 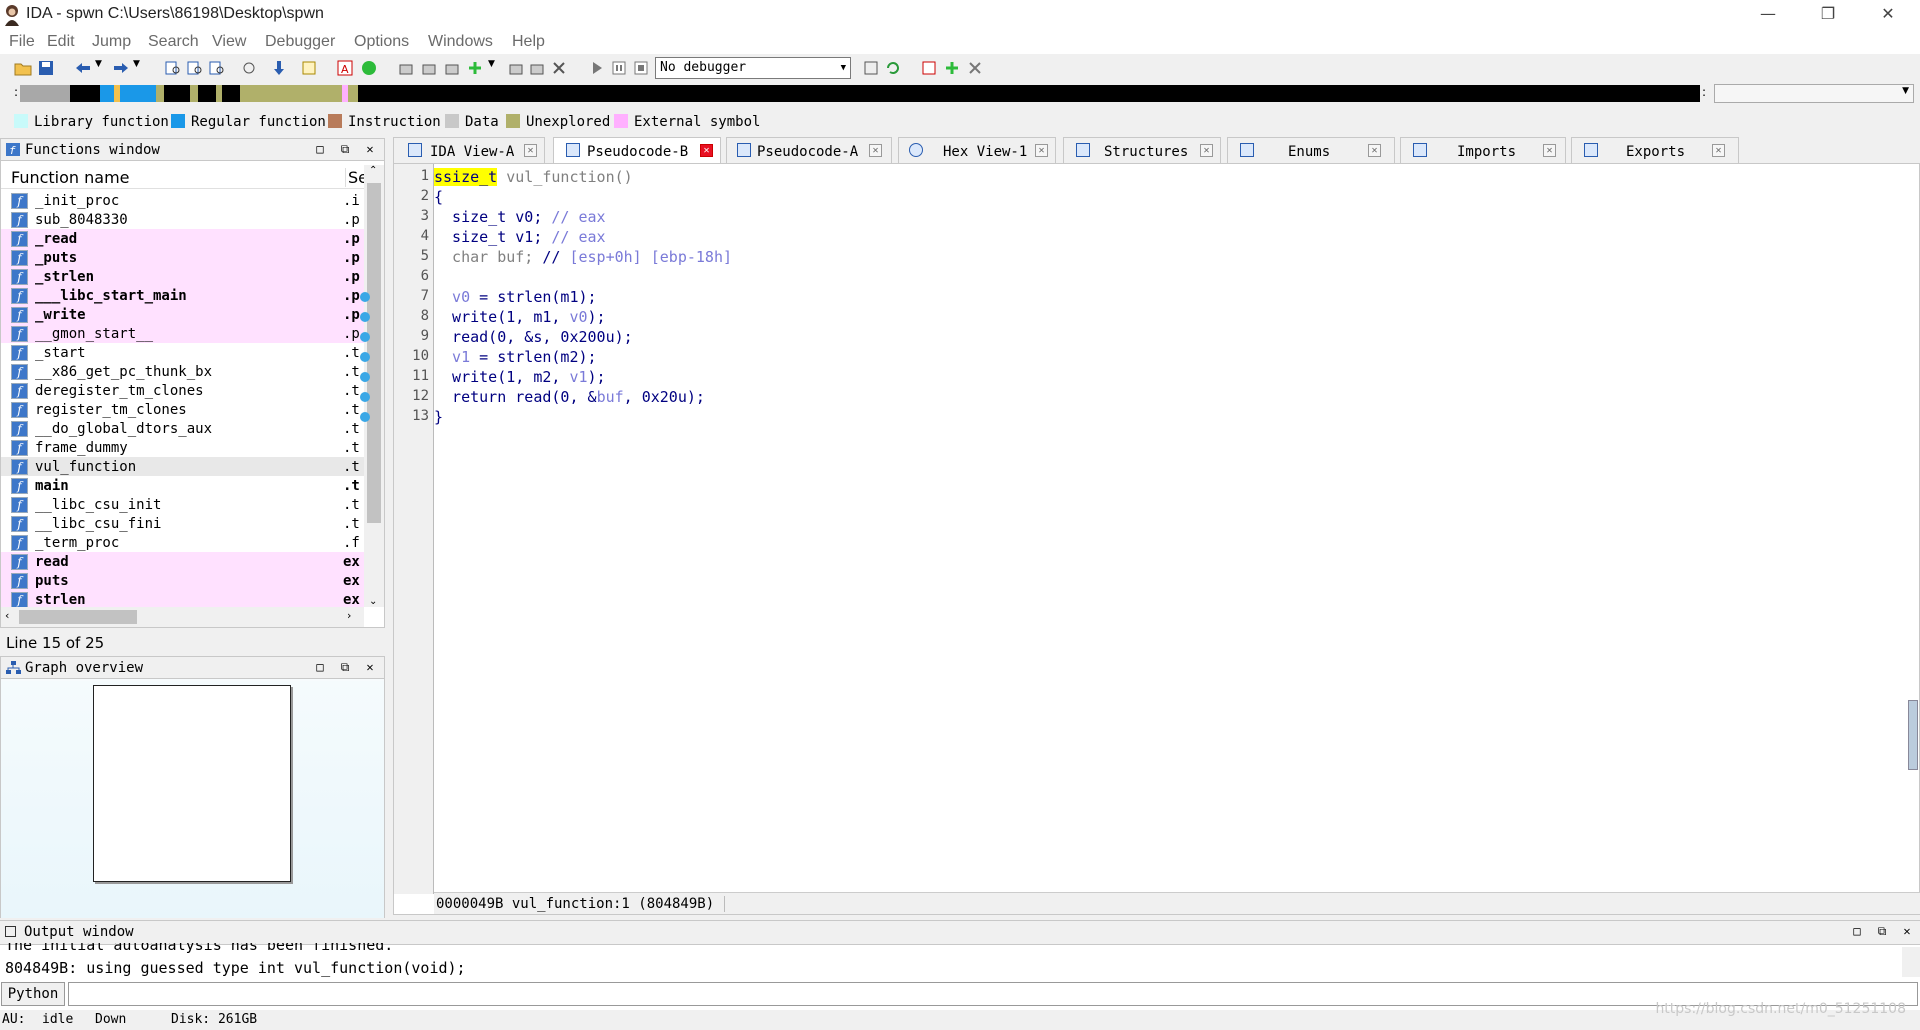 I want to click on minimize-button: —, so click(x=1768, y=15).